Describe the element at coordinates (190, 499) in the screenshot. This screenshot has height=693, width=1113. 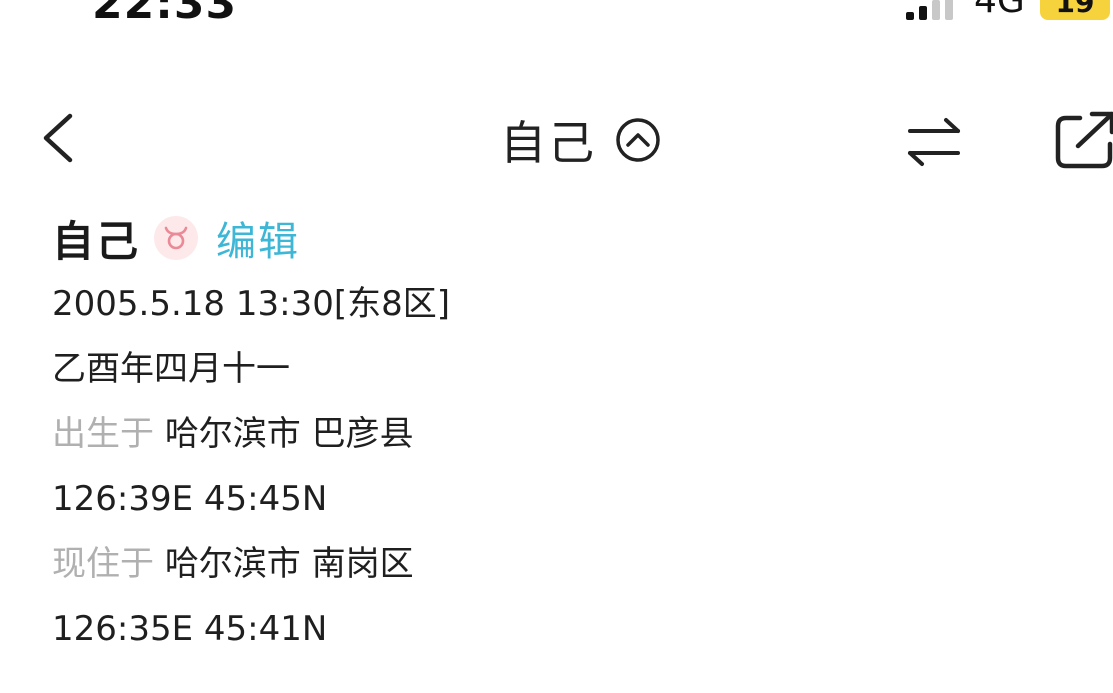
I see `birth-coordinates: 126:39E 45:45N` at that location.